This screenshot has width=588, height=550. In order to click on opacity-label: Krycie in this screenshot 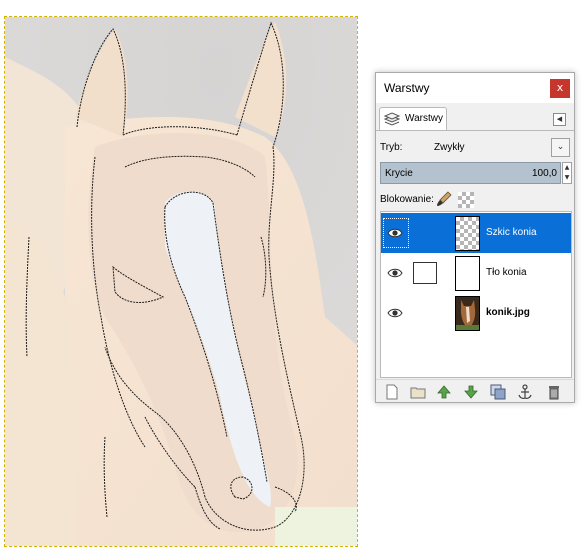, I will do `click(399, 173)`.